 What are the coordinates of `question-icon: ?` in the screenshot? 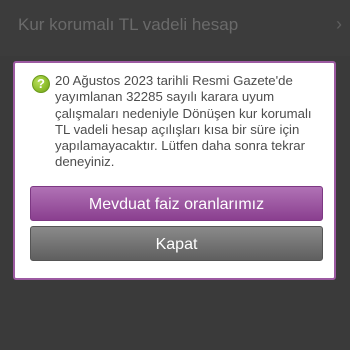 It's located at (41, 84).